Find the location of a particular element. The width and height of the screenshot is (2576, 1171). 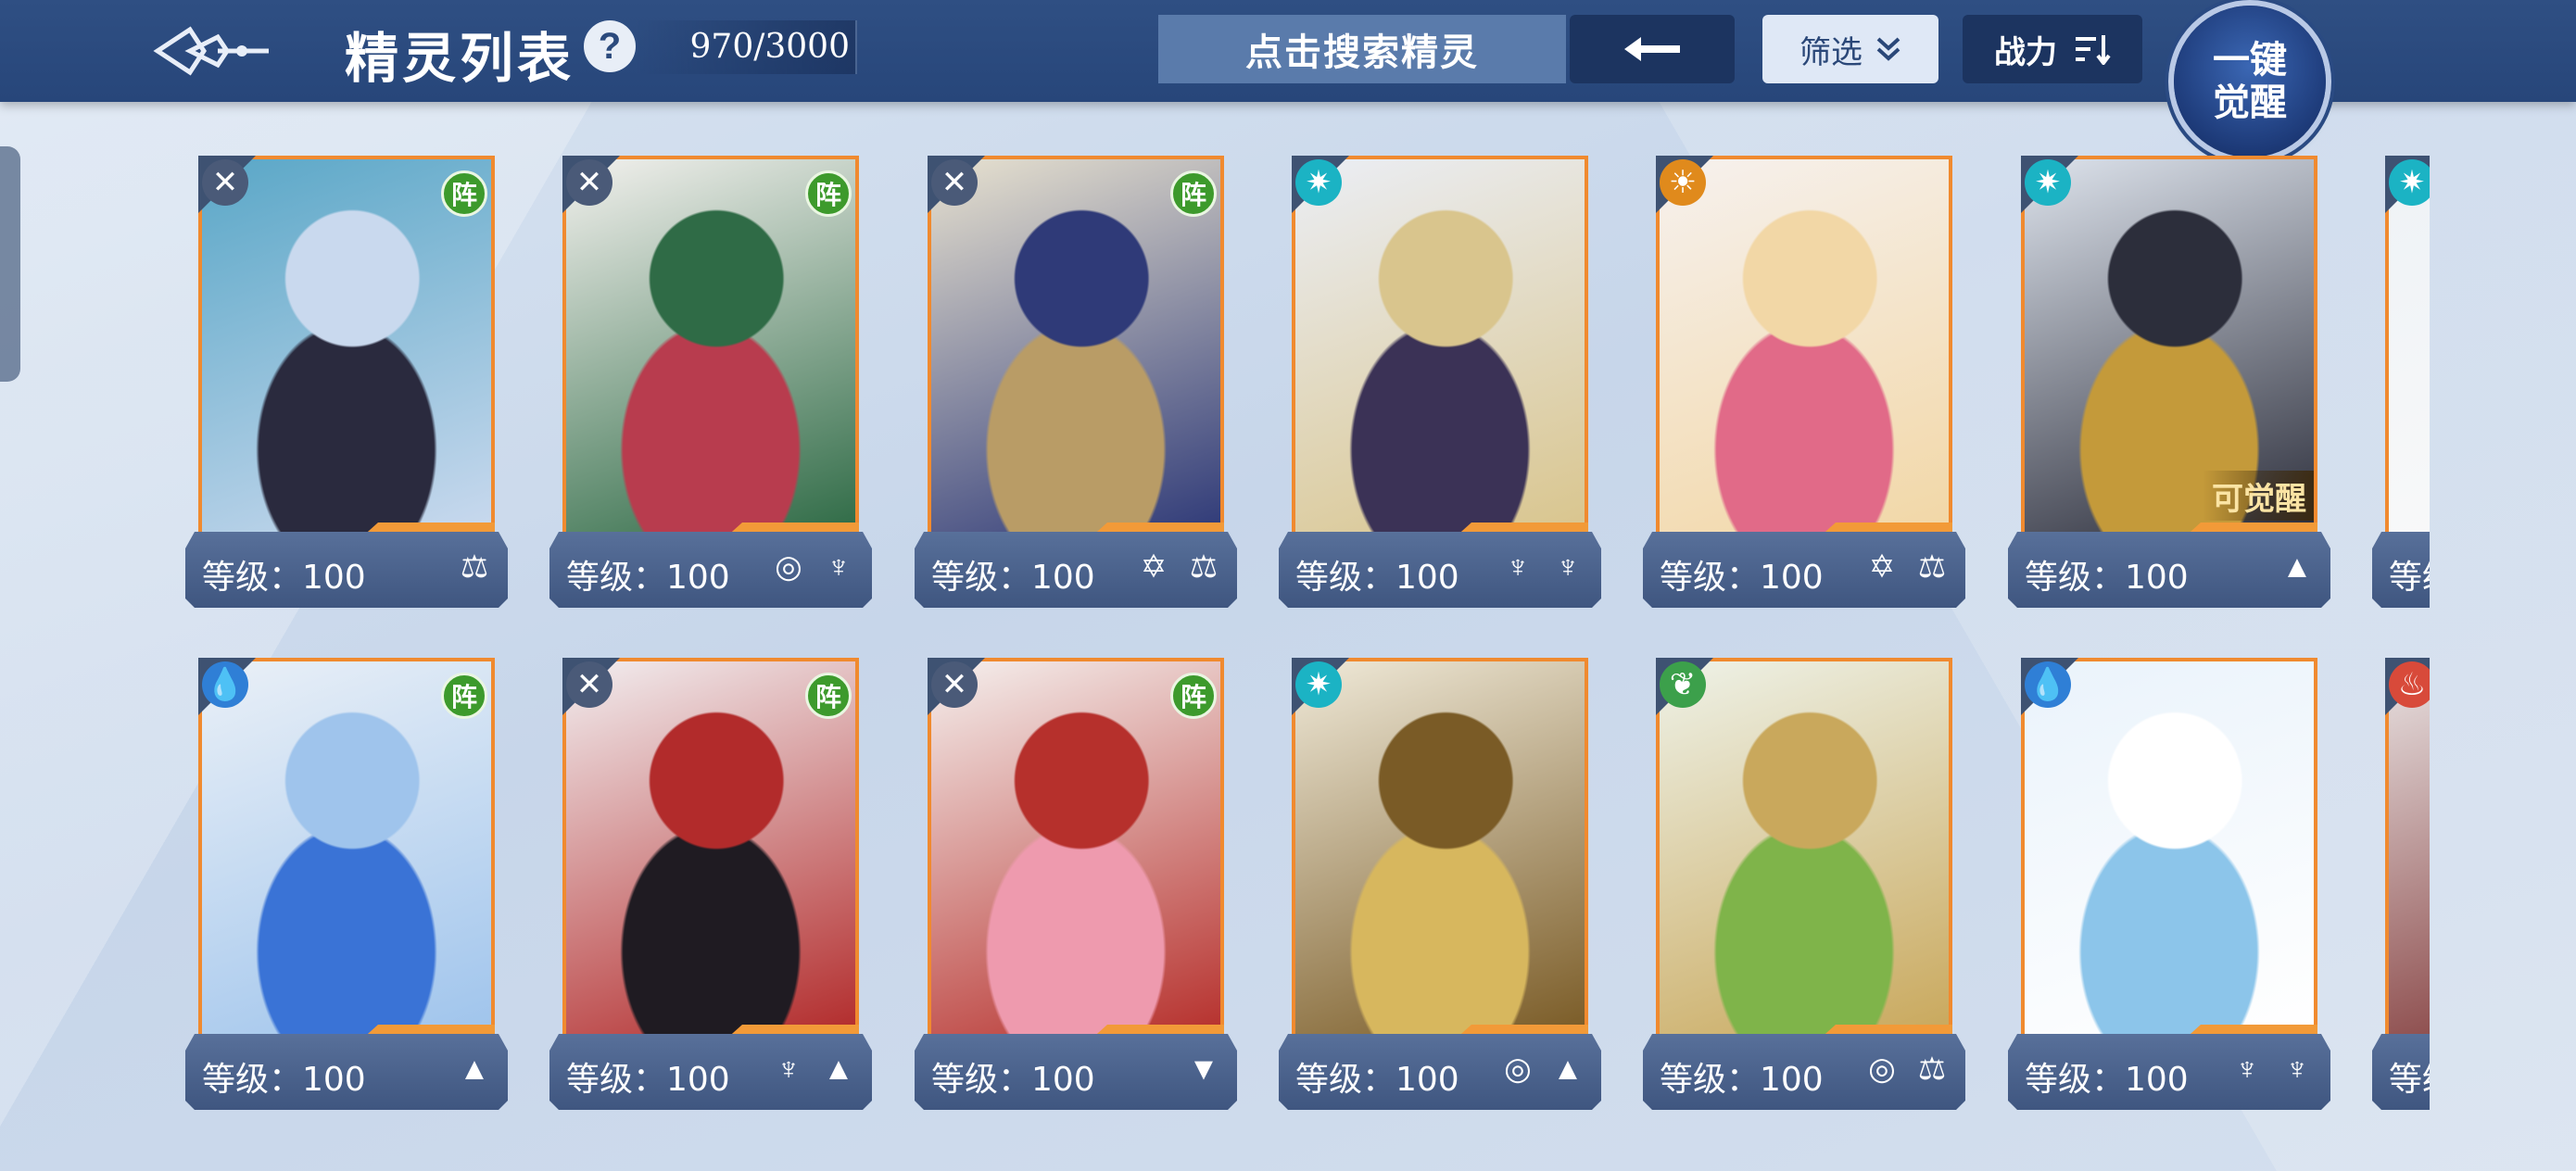

spirit-card: ♨ 等级 is located at coordinates (2401, 880).